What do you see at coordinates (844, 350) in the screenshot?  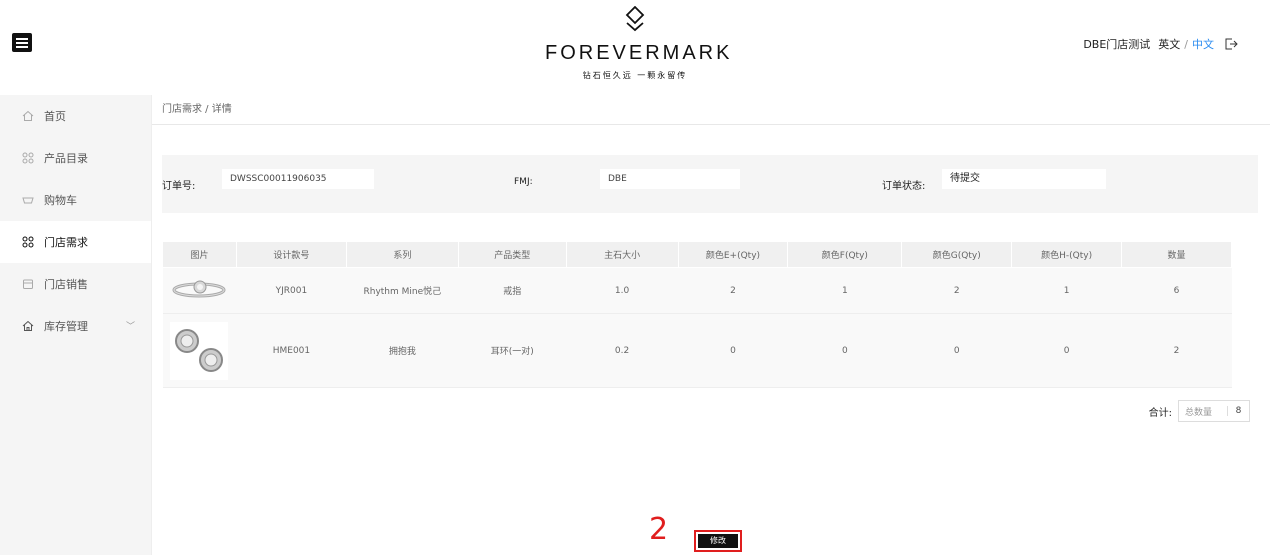 I see `table-cell-color-f: 0` at bounding box center [844, 350].